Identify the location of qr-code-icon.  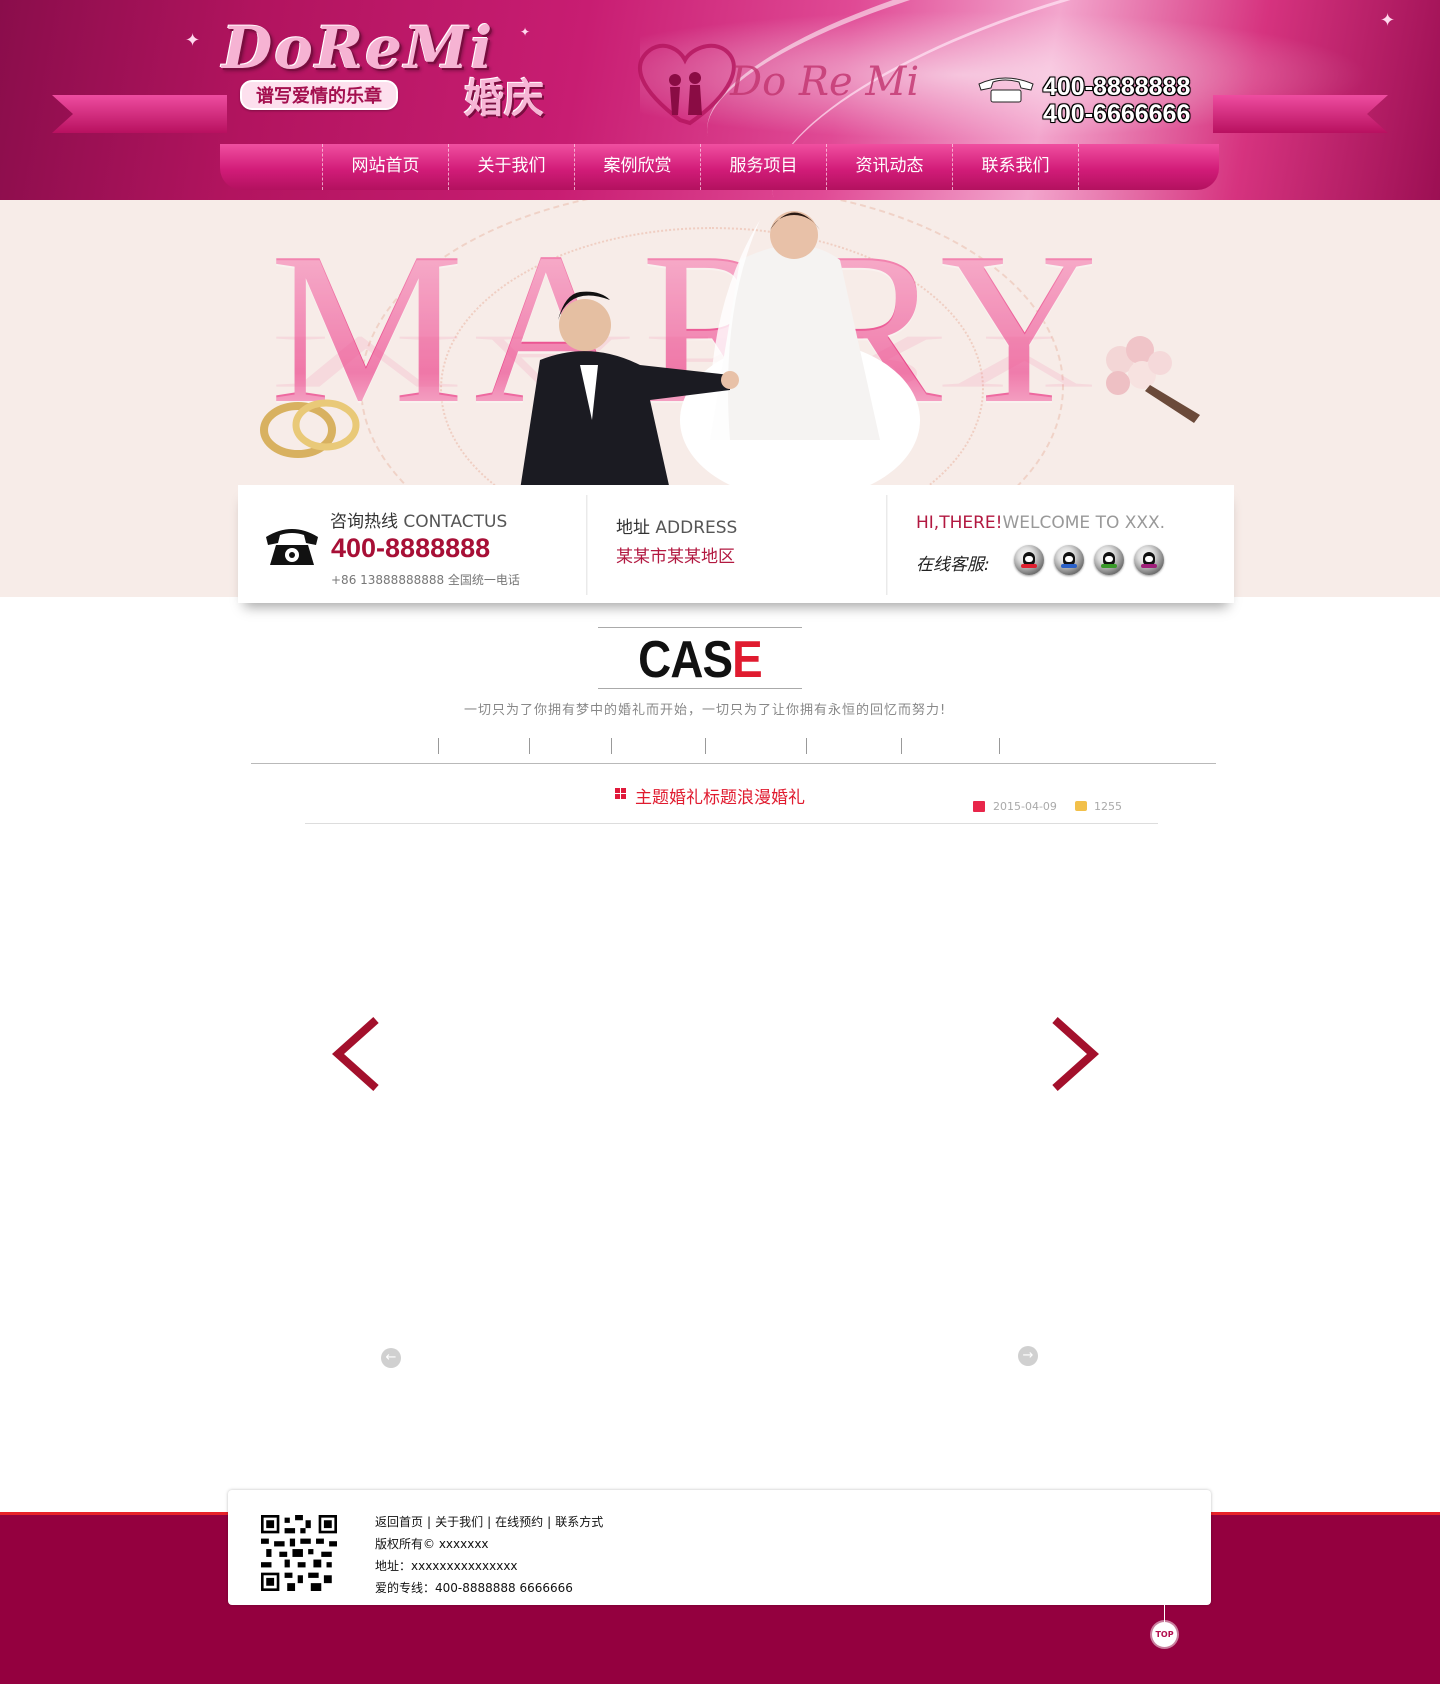
(299, 1553).